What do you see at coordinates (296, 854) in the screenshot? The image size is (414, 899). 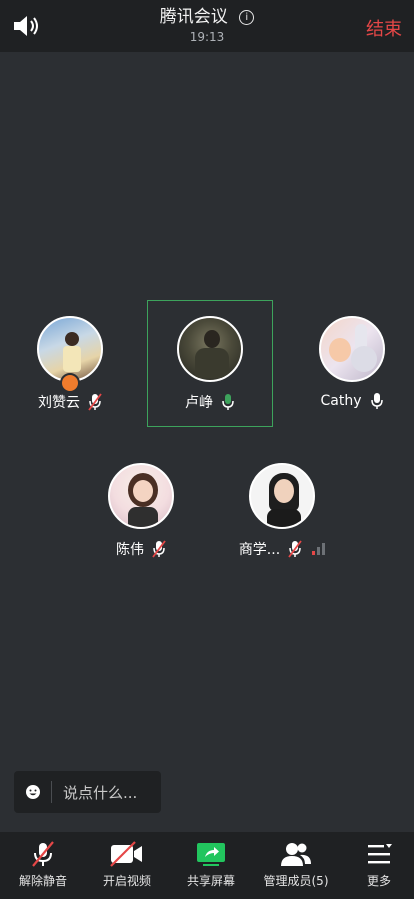 I see `members-icon` at bounding box center [296, 854].